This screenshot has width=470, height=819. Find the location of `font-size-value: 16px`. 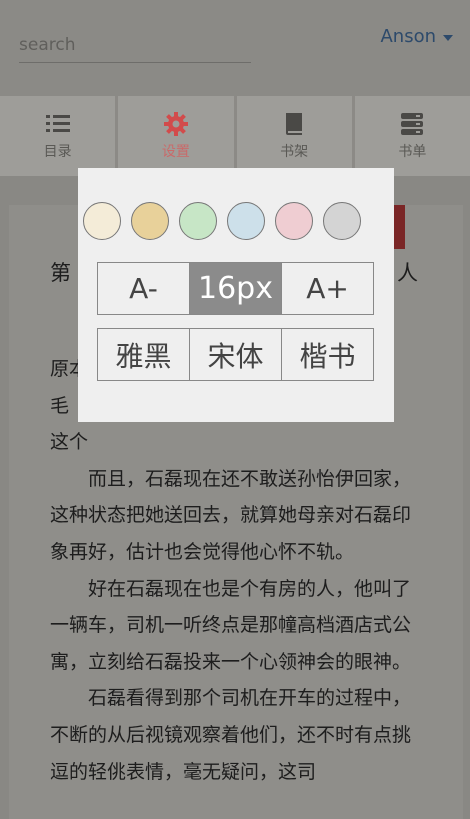

font-size-value: 16px is located at coordinates (235, 288).